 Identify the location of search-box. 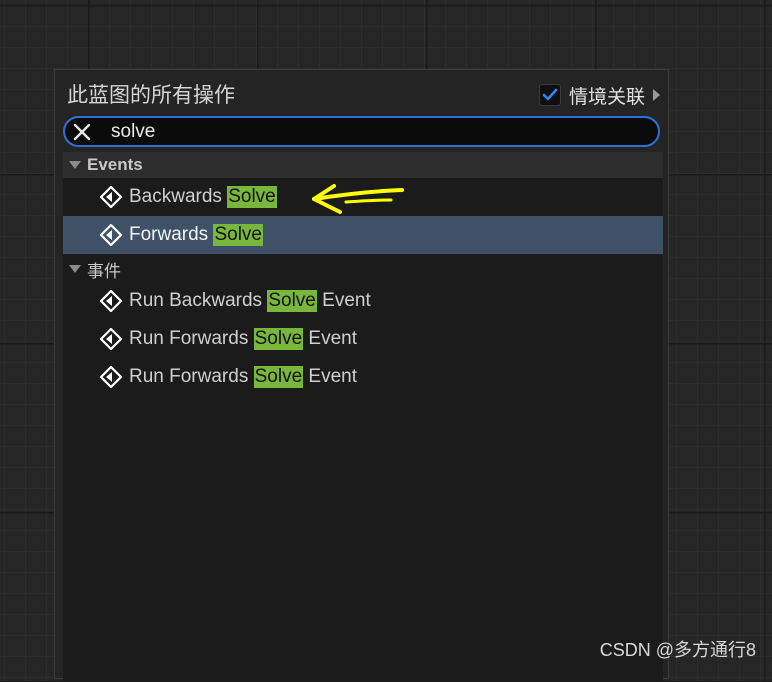
(361, 131).